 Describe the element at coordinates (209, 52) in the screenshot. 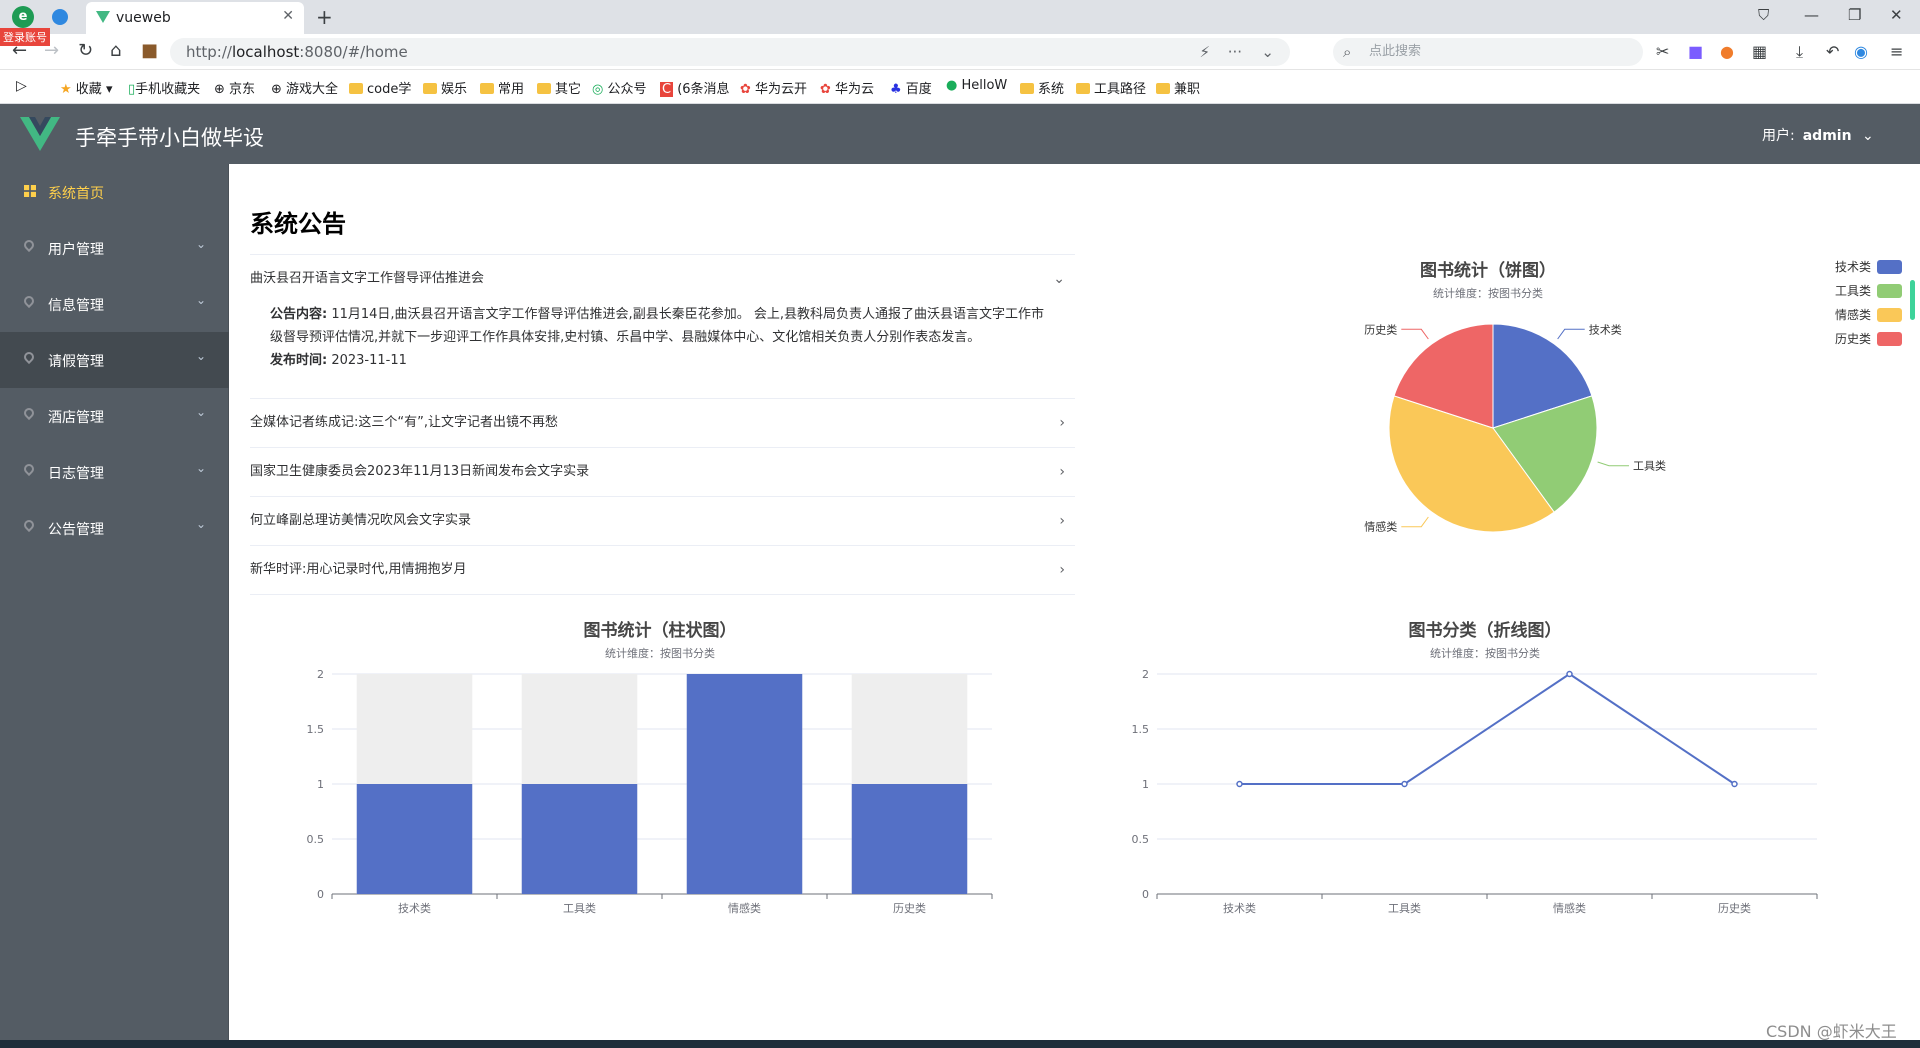

I see `url-prefix: http://` at that location.